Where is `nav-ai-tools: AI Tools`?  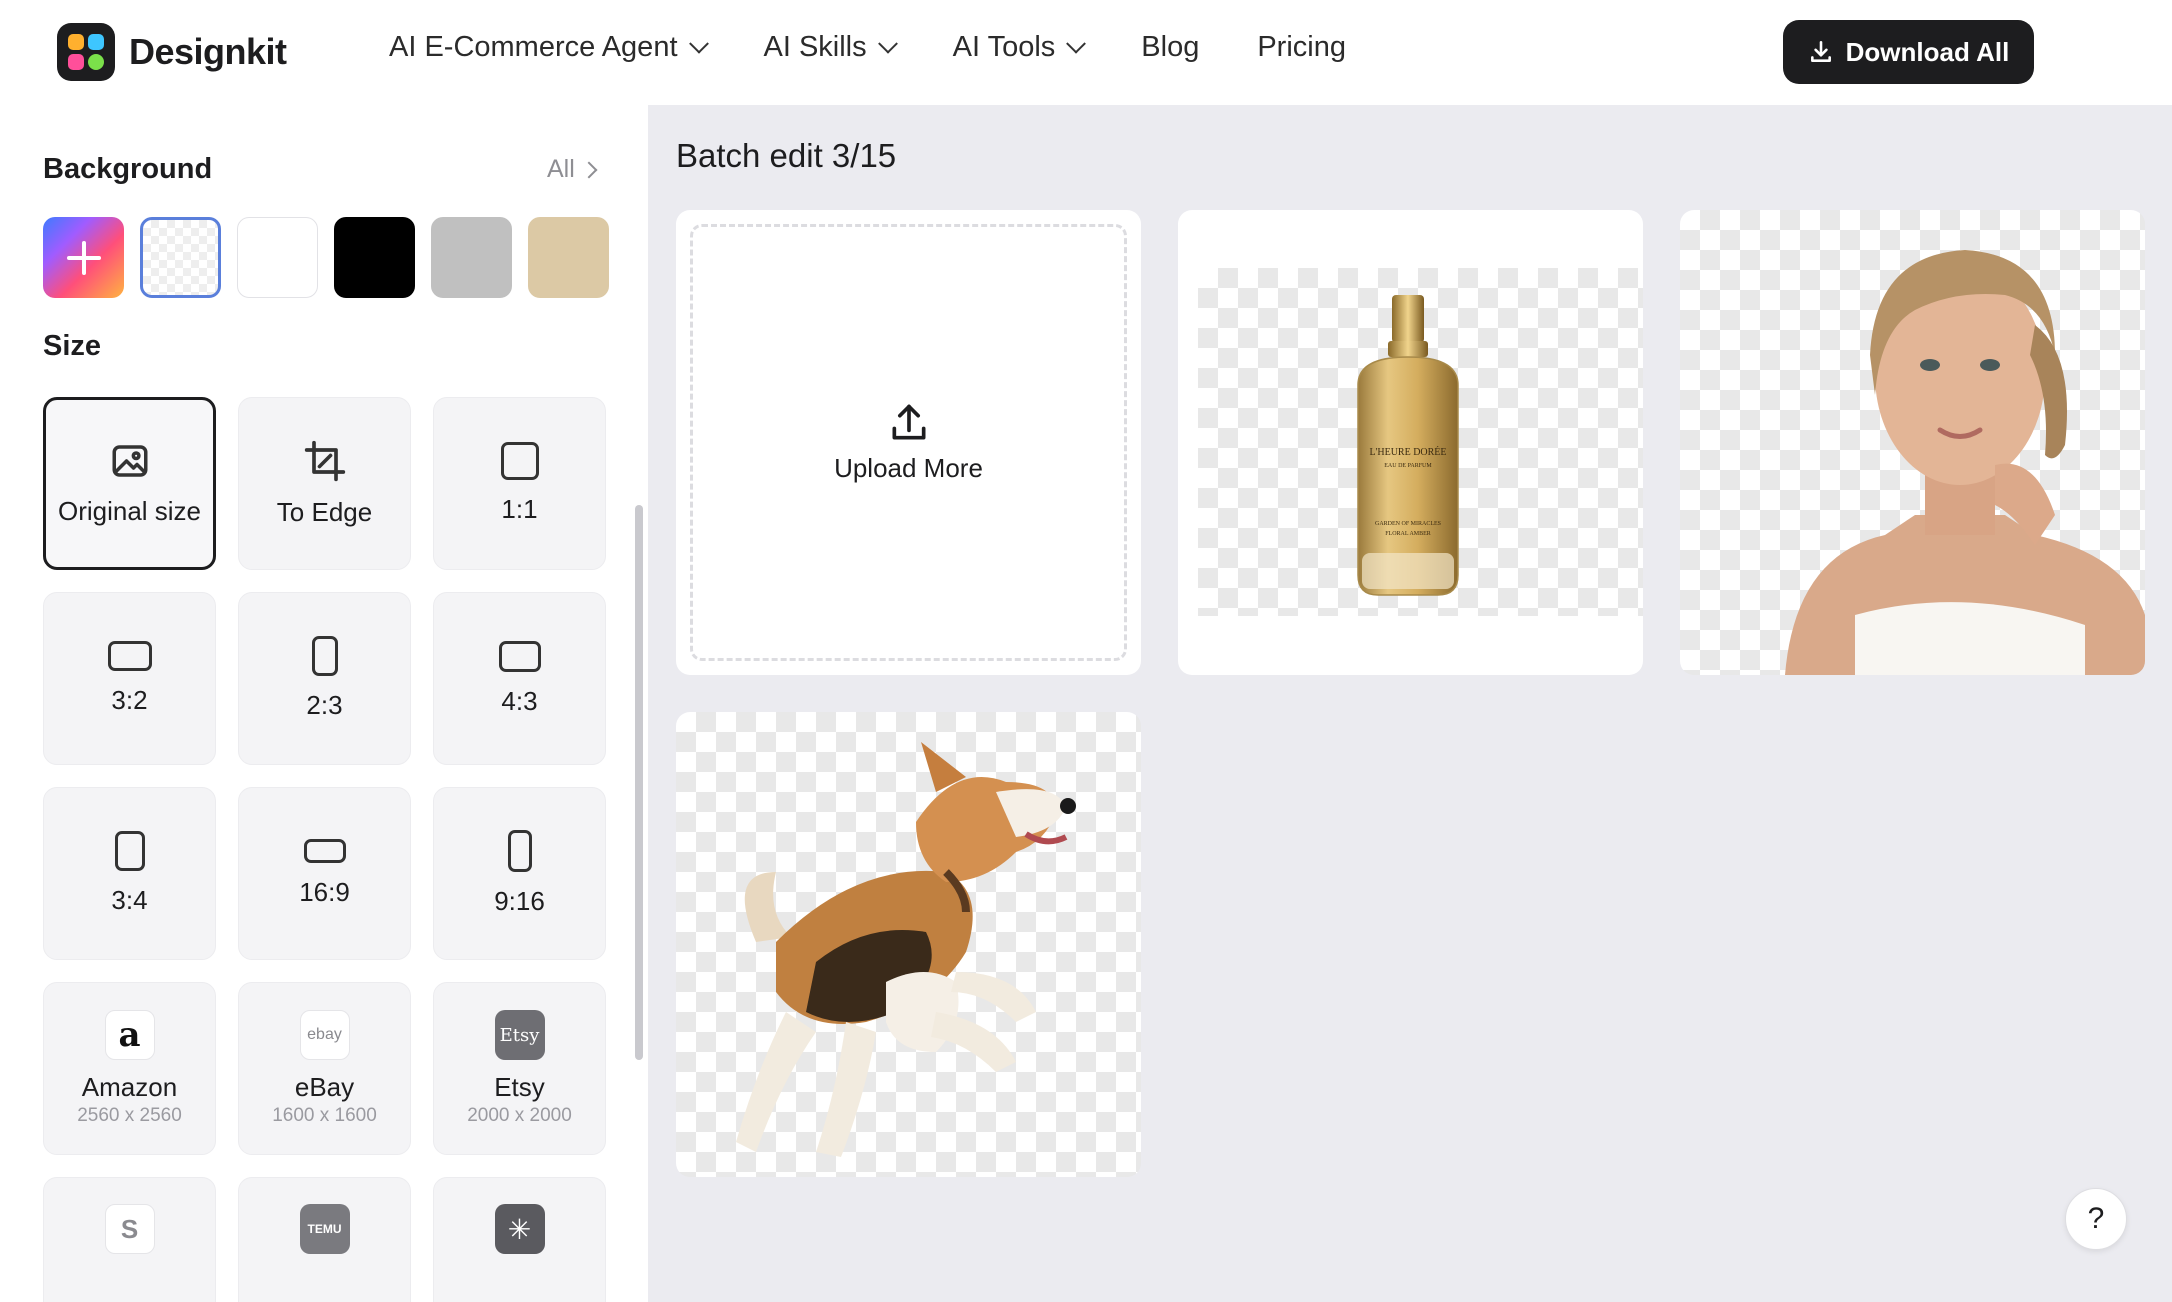
nav-ai-tools: AI Tools is located at coordinates (1019, 47).